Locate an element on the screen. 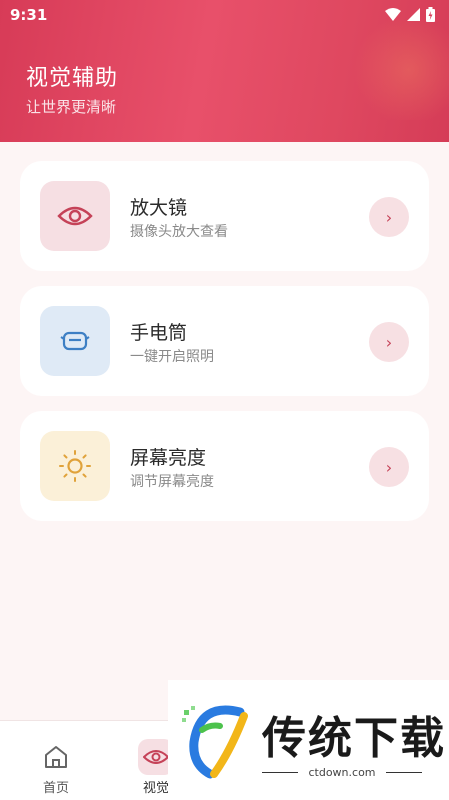 The width and height of the screenshot is (449, 800). page-subtitle: 让世界更清晰 is located at coordinates (71, 107).